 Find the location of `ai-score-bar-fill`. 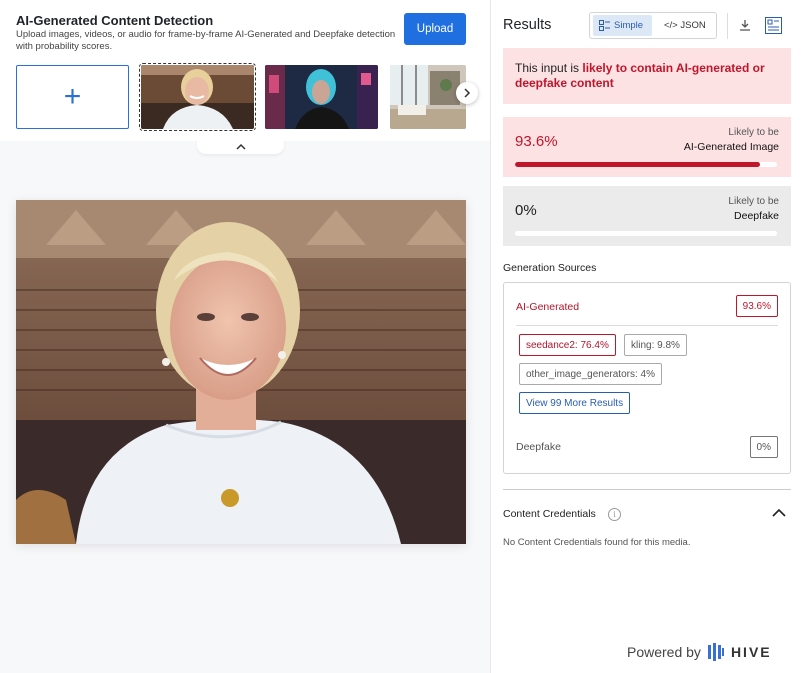

ai-score-bar-fill is located at coordinates (638, 164).